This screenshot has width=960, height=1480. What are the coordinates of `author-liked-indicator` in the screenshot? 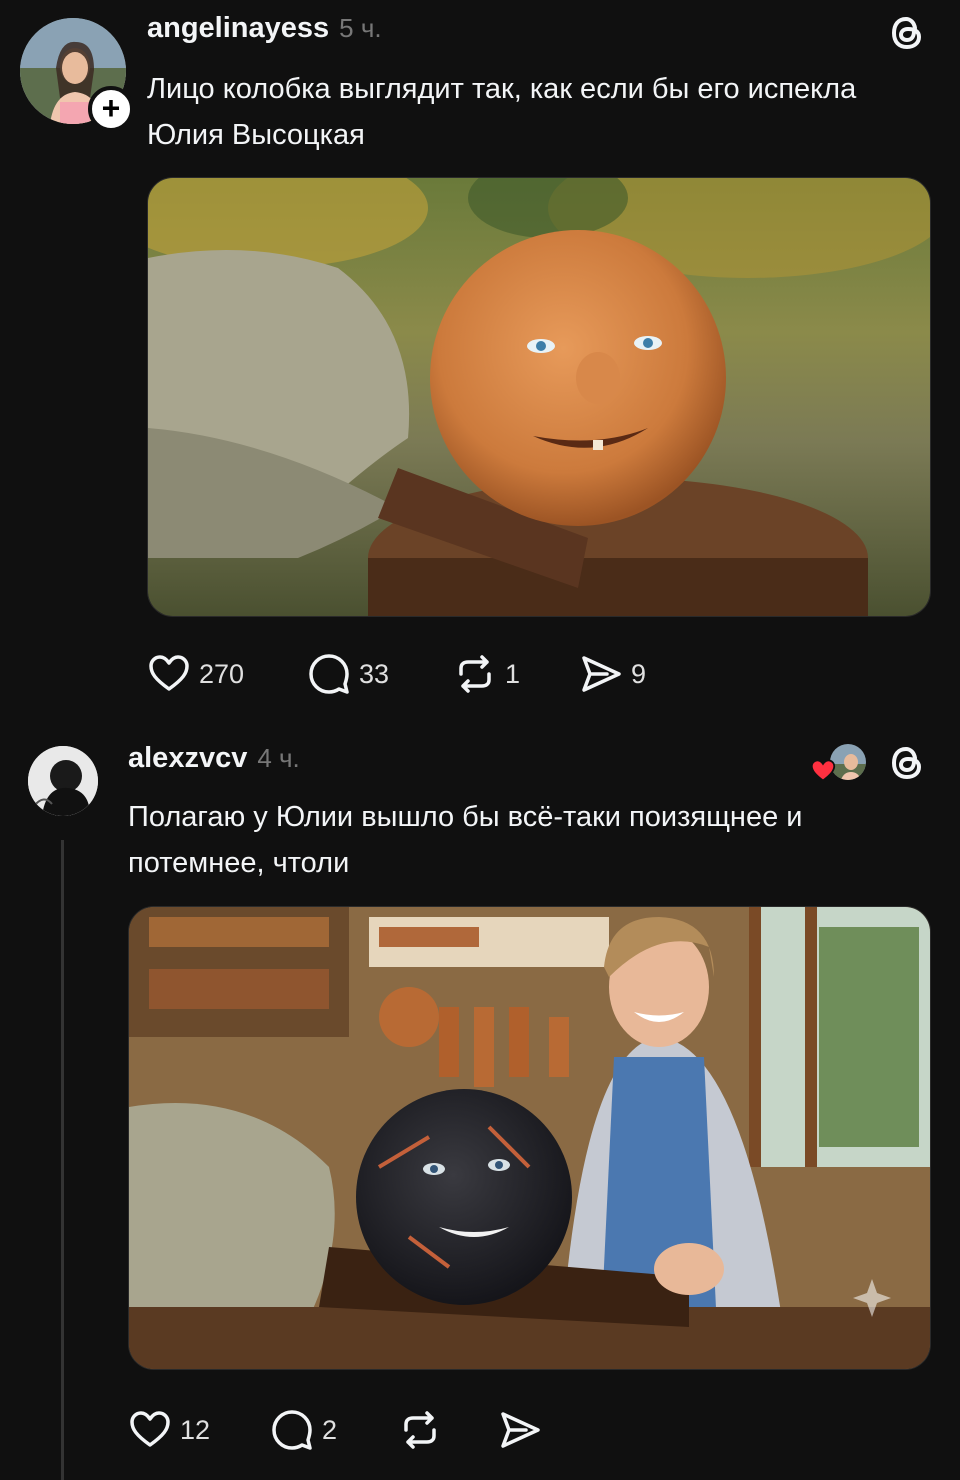 It's located at (840, 764).